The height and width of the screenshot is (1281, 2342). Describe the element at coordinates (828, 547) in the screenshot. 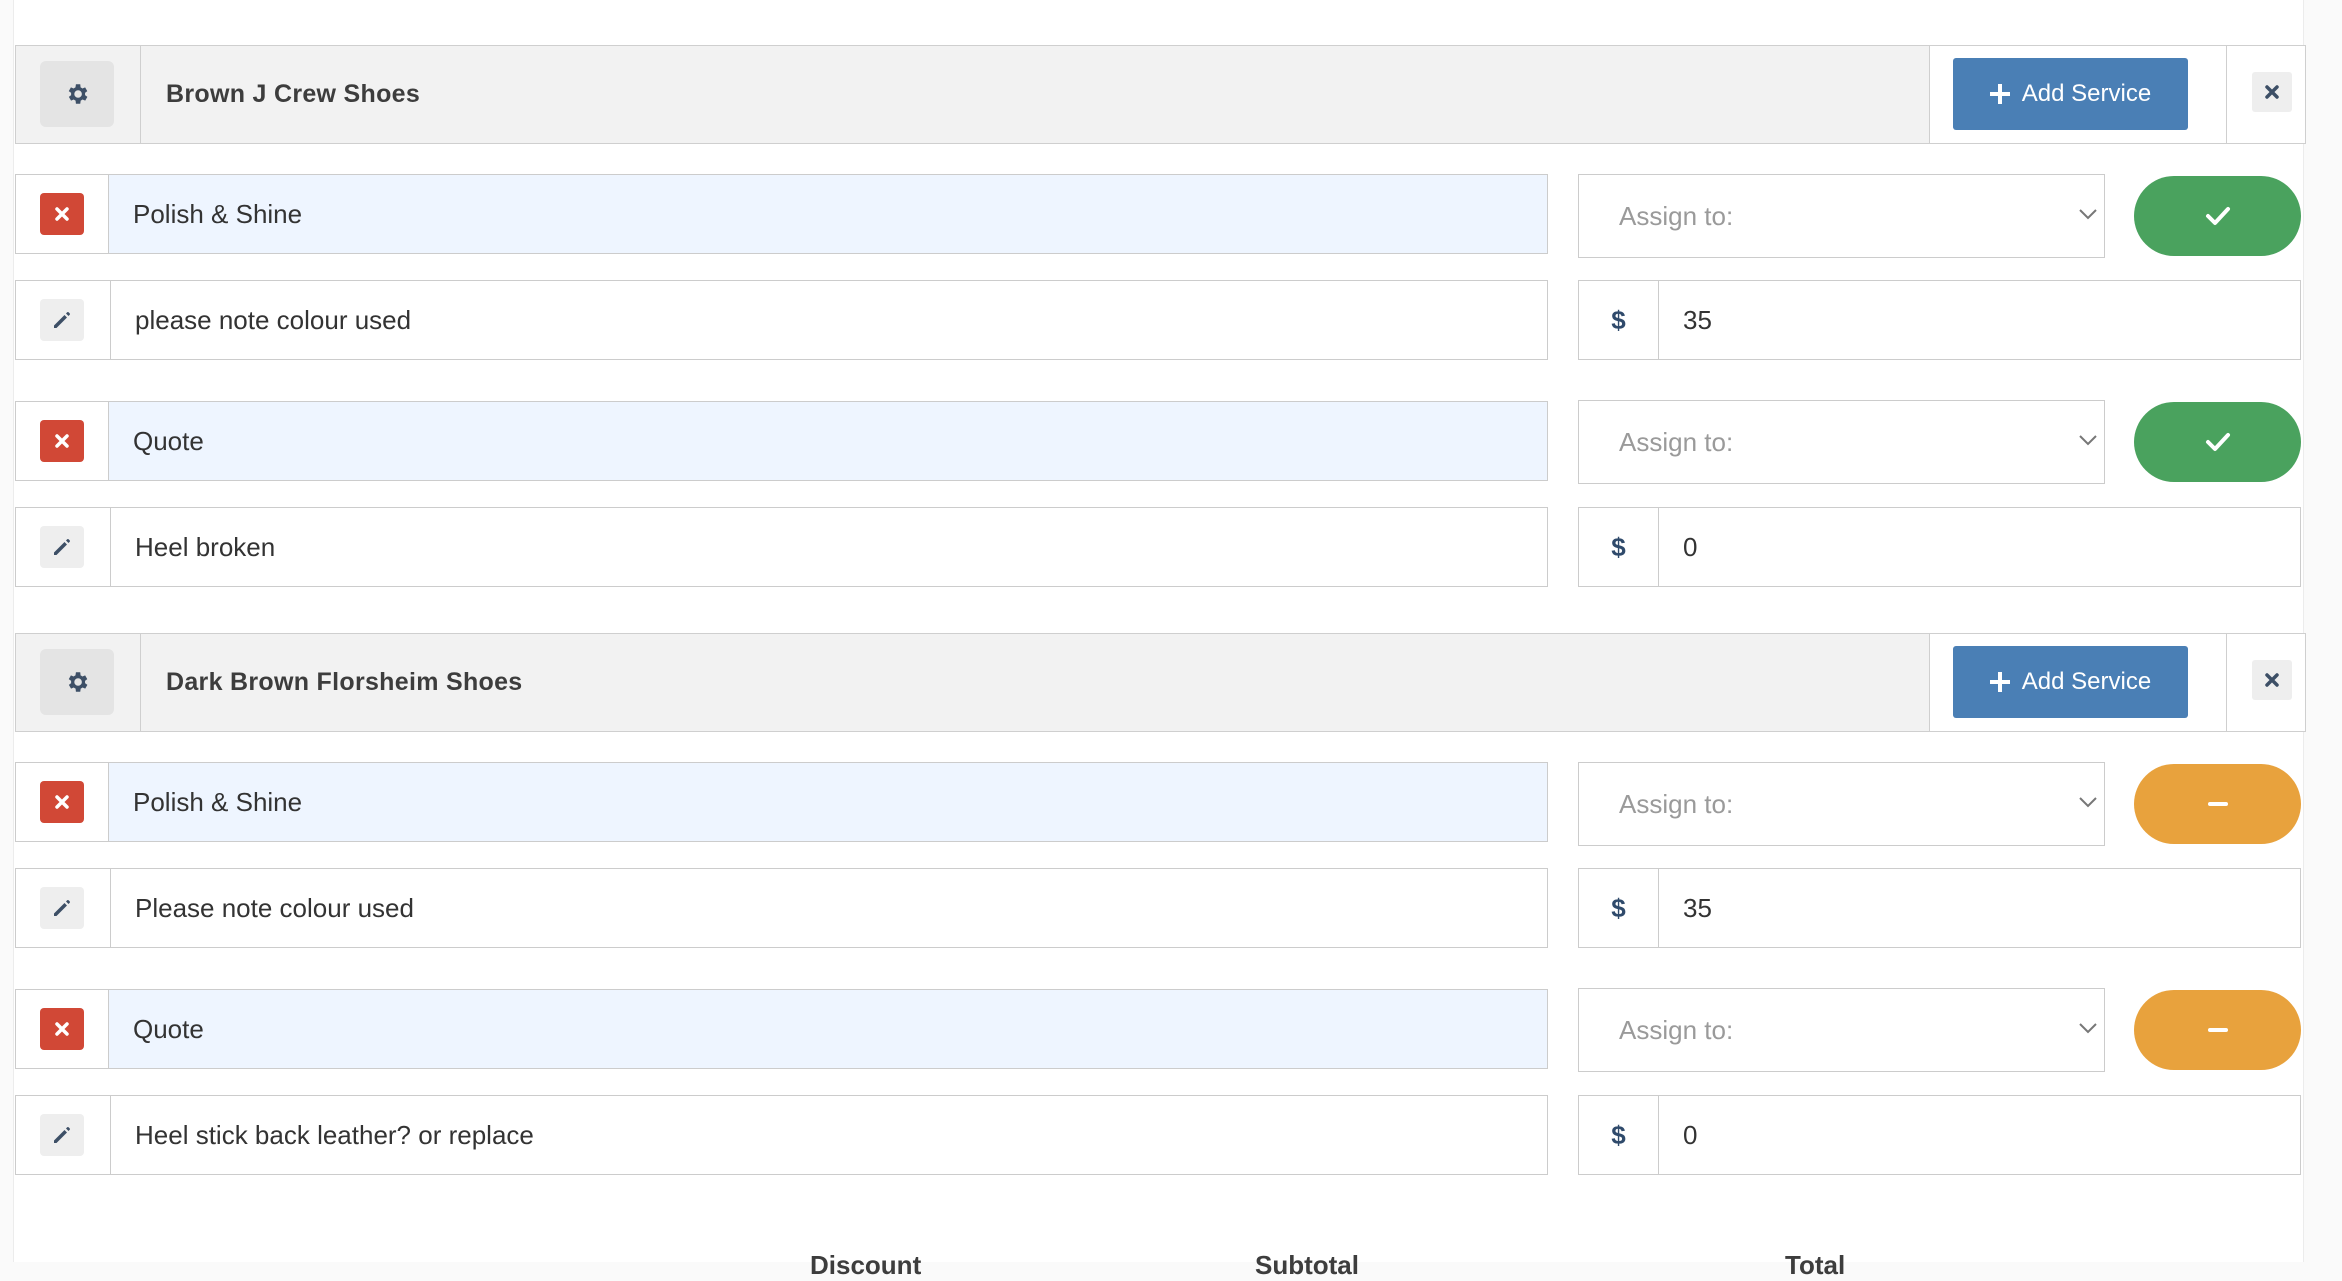

I see `service-note-field: Heel broken` at that location.